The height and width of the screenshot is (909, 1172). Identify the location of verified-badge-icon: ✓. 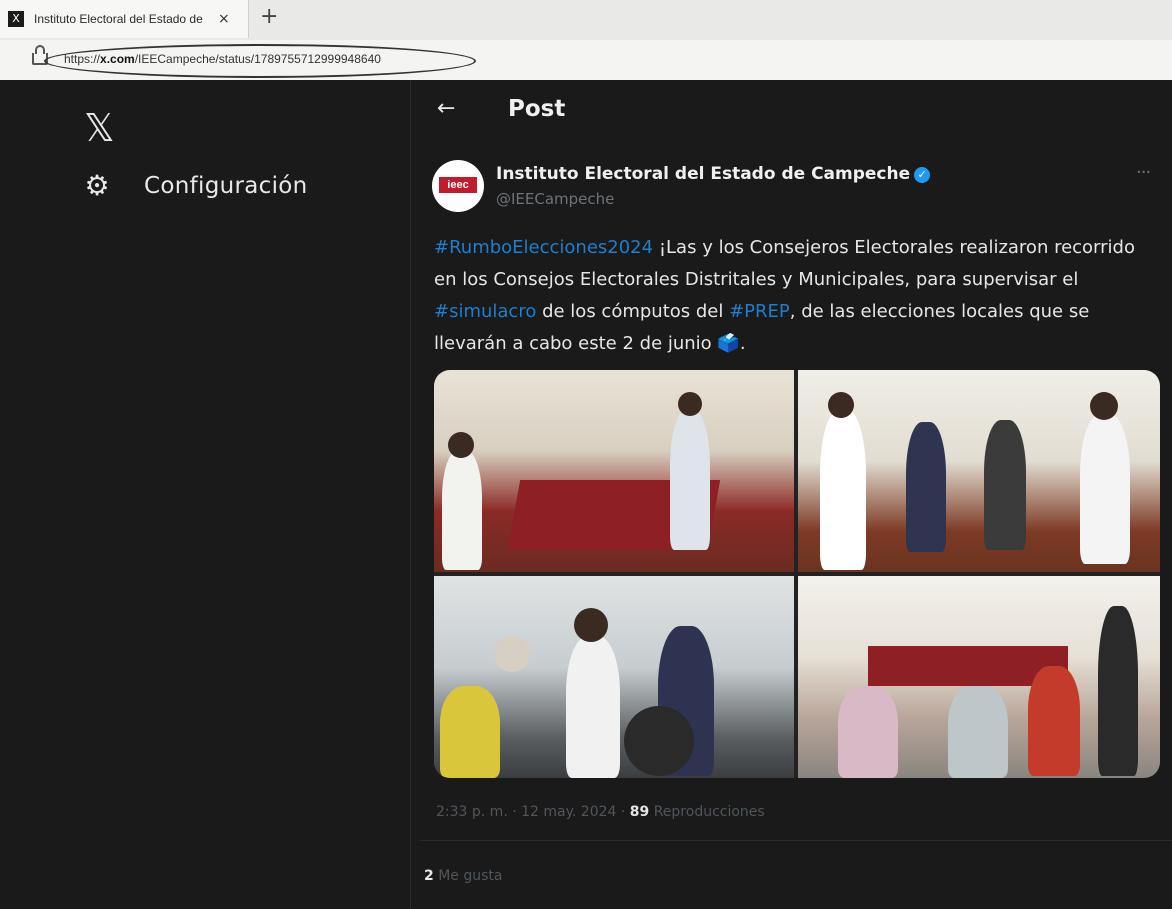
(922, 175).